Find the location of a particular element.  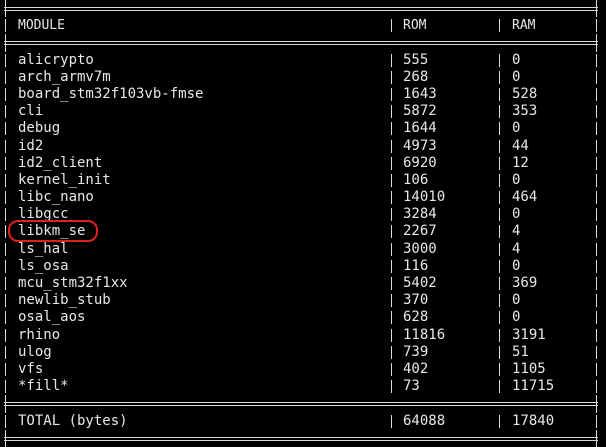

header-module: MODULE is located at coordinates (41, 26).